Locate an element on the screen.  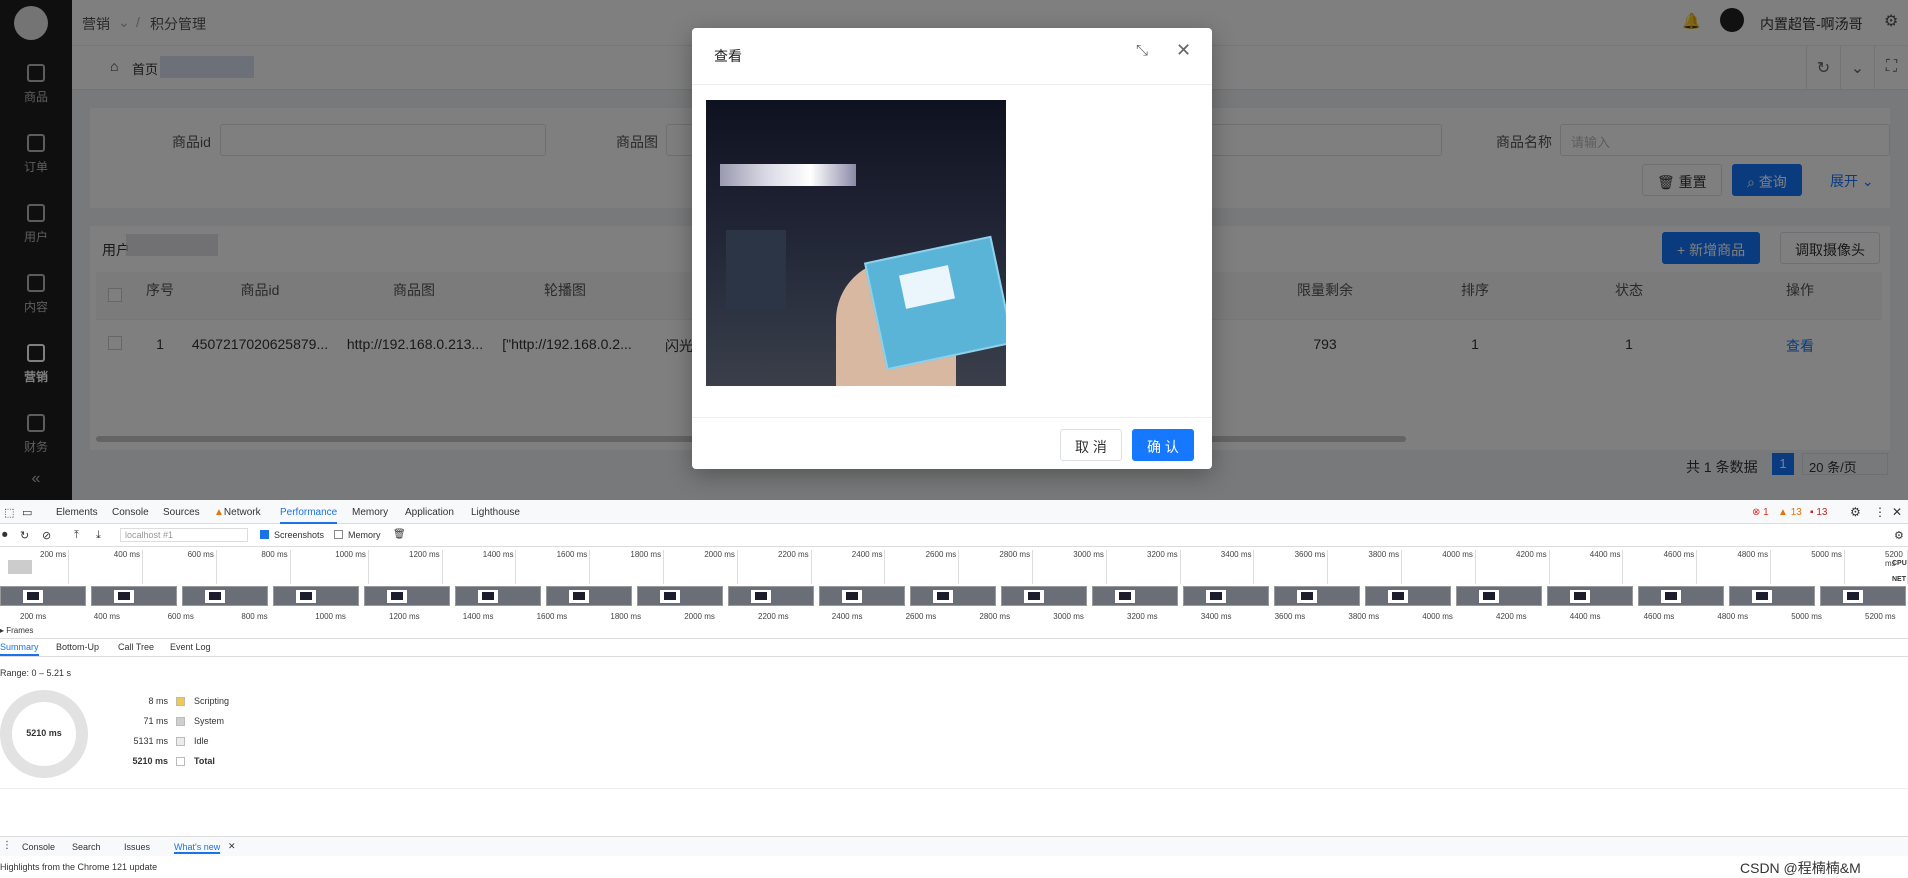
inspect-icon: ⬚ is located at coordinates (9, 512).